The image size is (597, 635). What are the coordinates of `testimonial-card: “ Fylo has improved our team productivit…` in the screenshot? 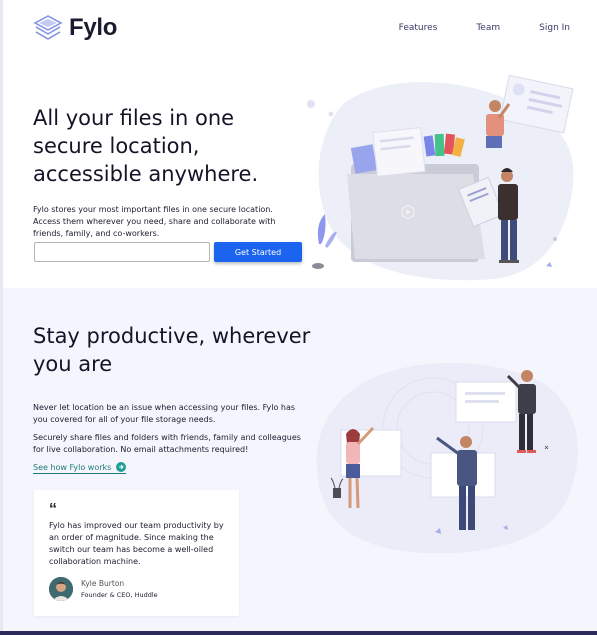 It's located at (136, 553).